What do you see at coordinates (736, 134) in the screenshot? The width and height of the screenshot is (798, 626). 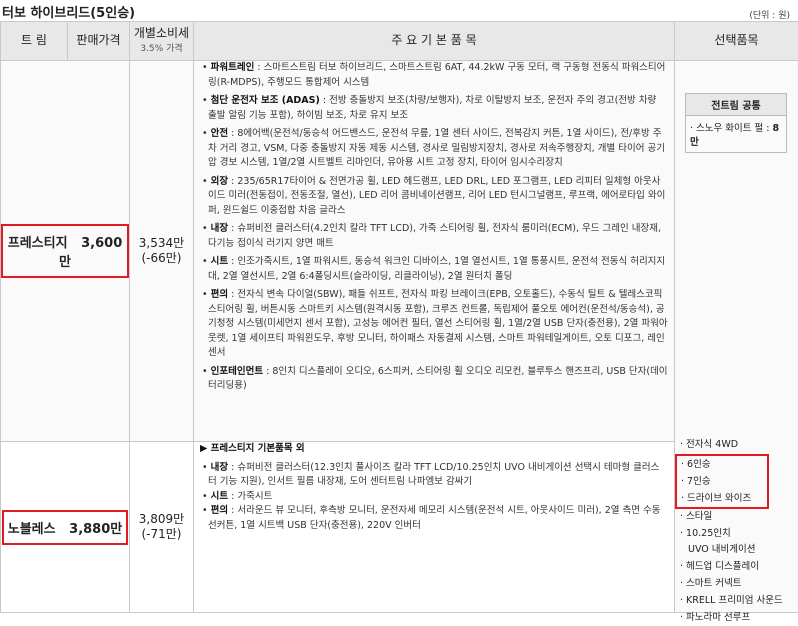 I see `common-option-item: · 스노우 화이트 펄 : 8만` at bounding box center [736, 134].